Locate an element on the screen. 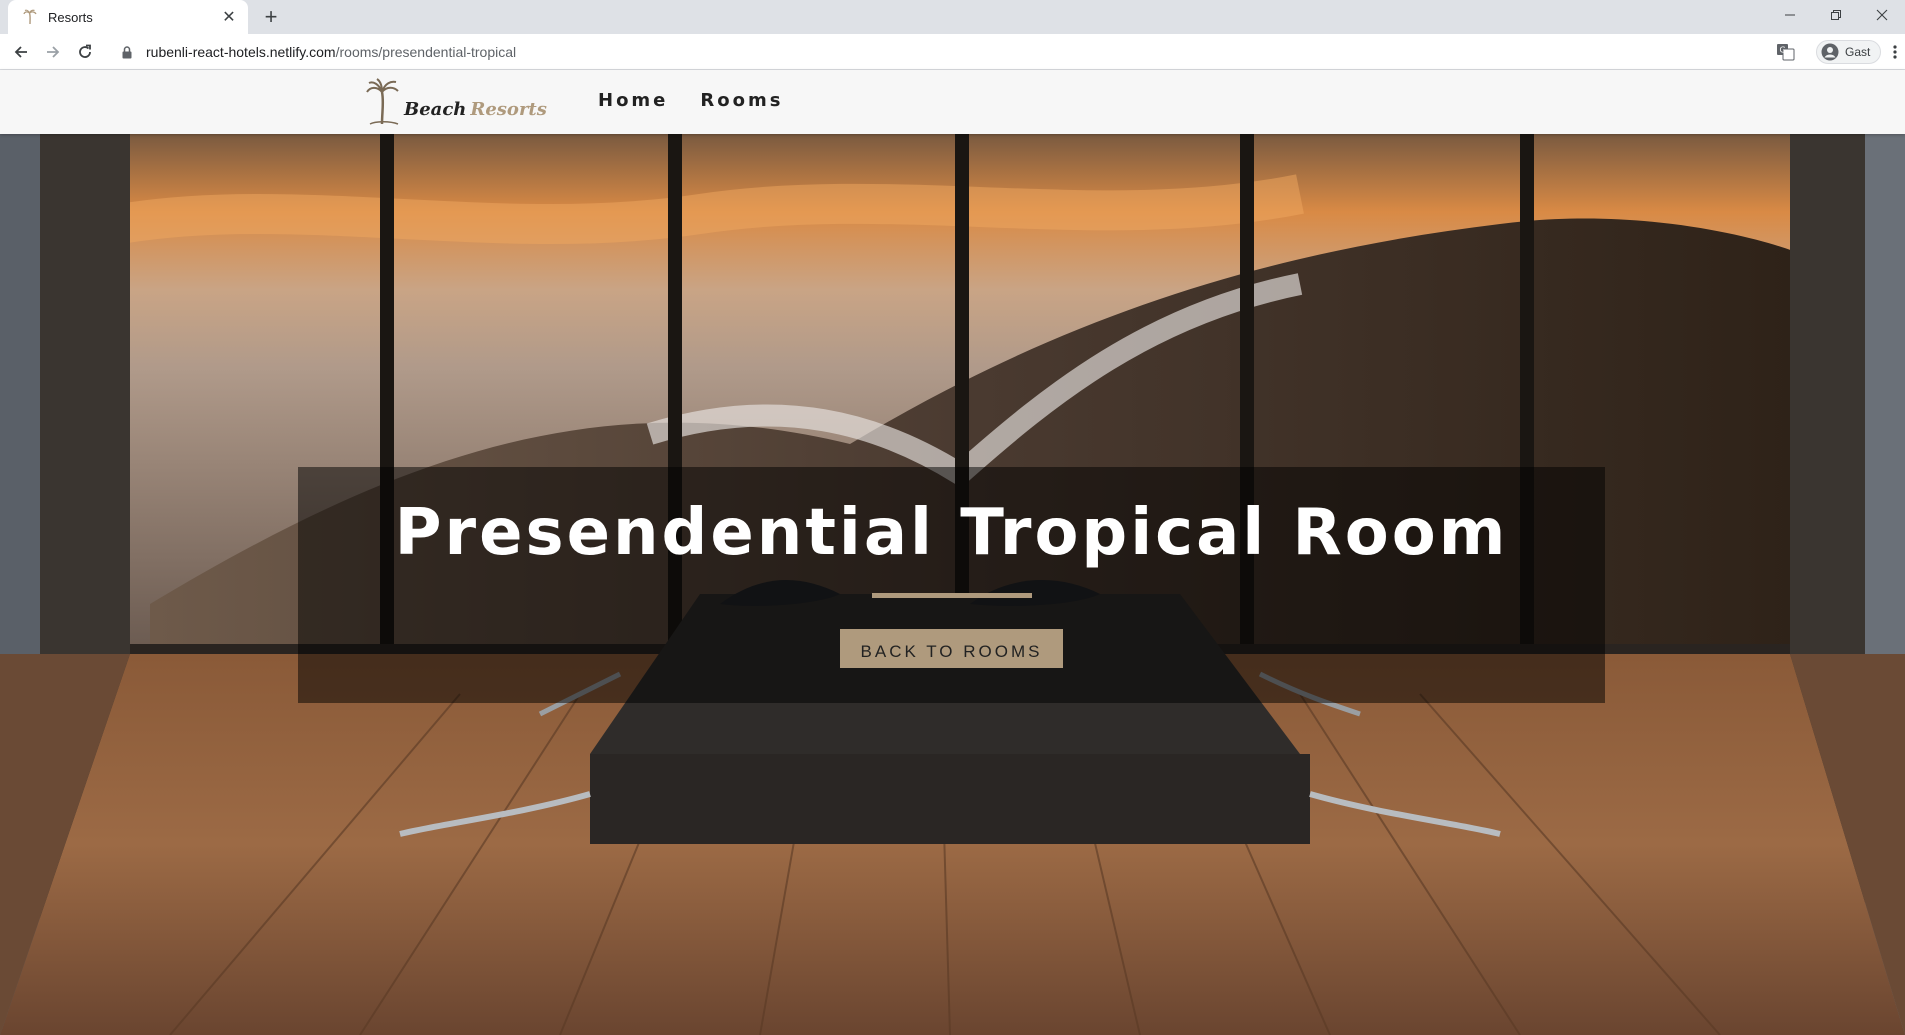 The image size is (1905, 1035). profile-label: Gast is located at coordinates (1858, 52).